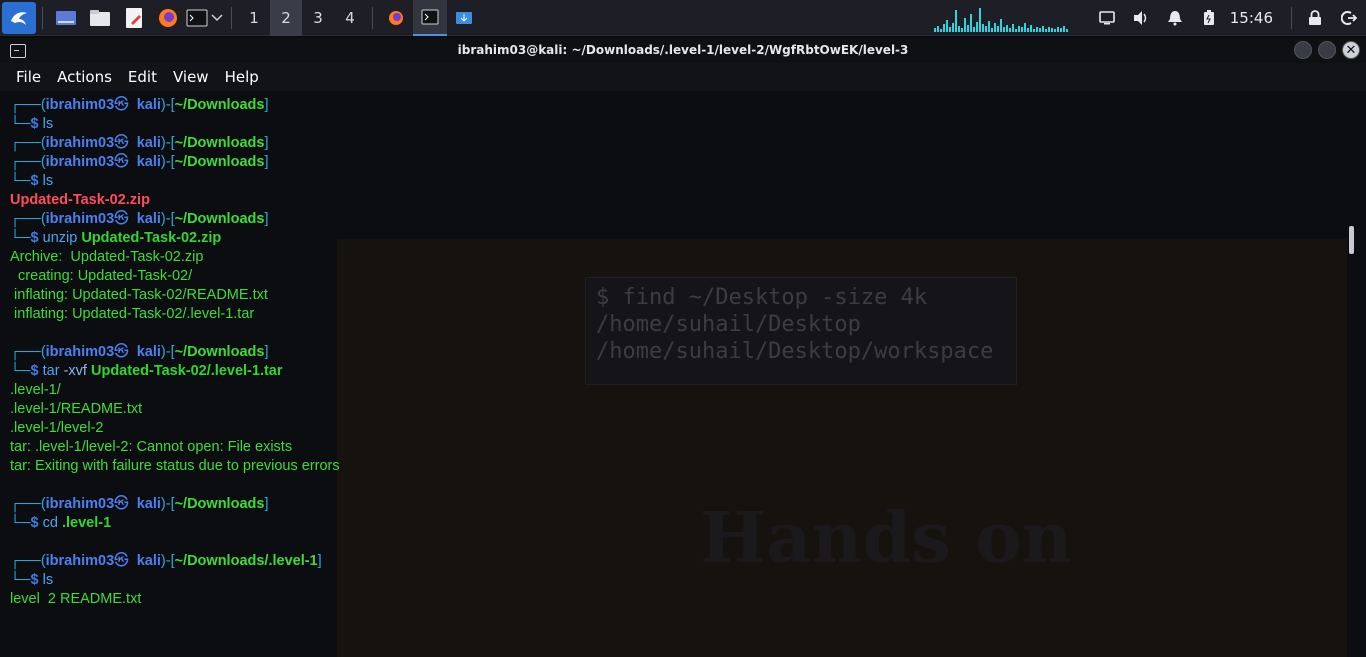  Describe the element at coordinates (464, 18) in the screenshot. I see `downloads-task-icon` at that location.